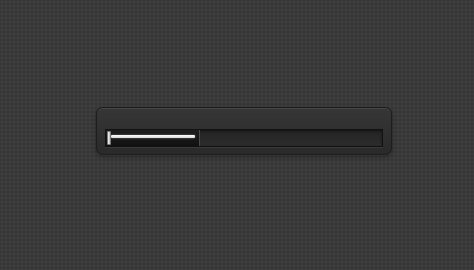  What do you see at coordinates (109, 138) in the screenshot?
I see `slider-handle-icon` at bounding box center [109, 138].